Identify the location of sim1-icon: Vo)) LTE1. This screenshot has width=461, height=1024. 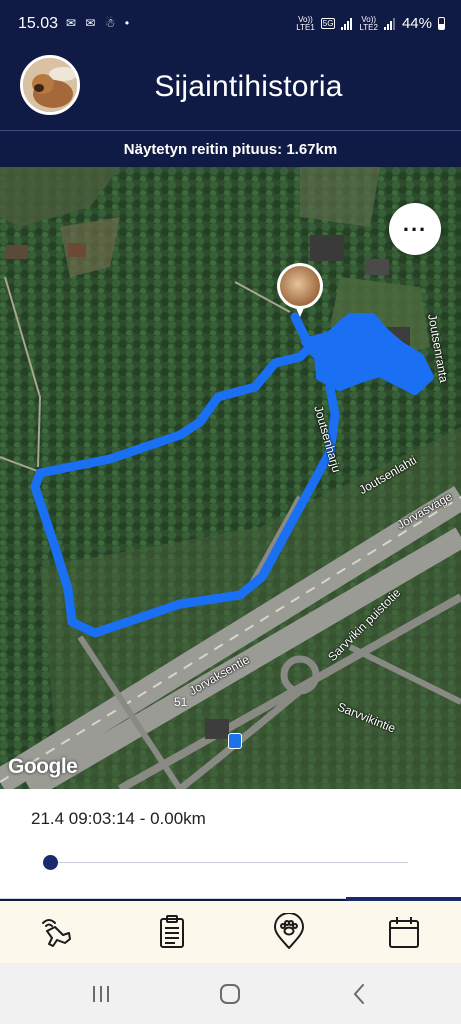
(305, 23).